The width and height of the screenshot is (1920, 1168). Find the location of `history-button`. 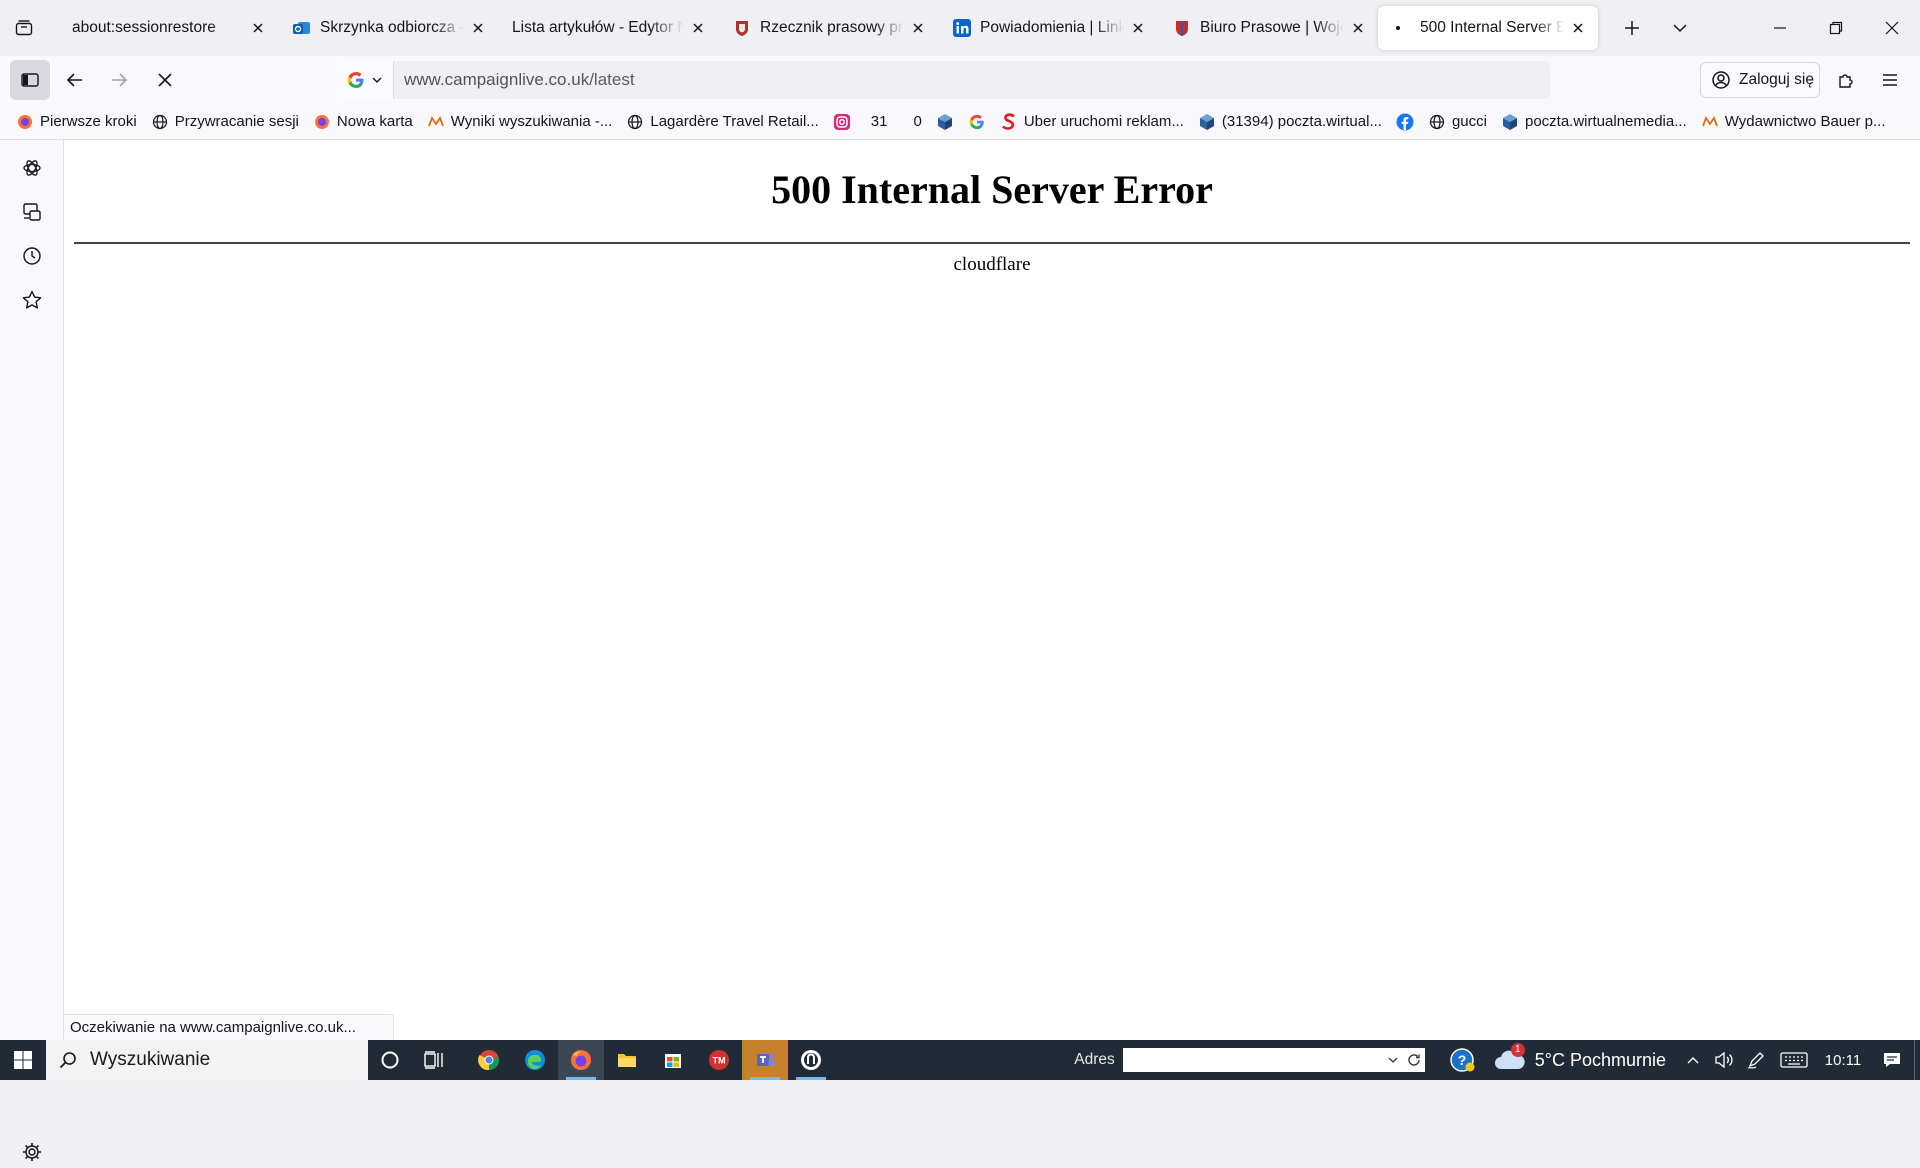

history-button is located at coordinates (32, 256).